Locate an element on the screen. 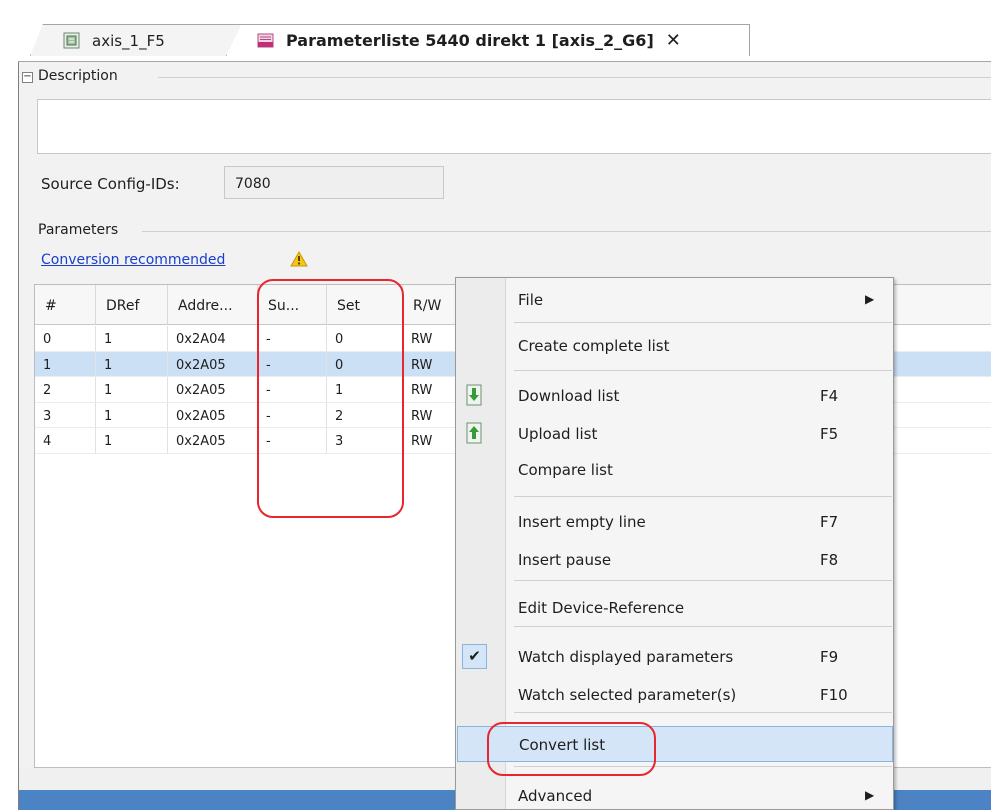  cell-set: 1 is located at coordinates (365, 389).